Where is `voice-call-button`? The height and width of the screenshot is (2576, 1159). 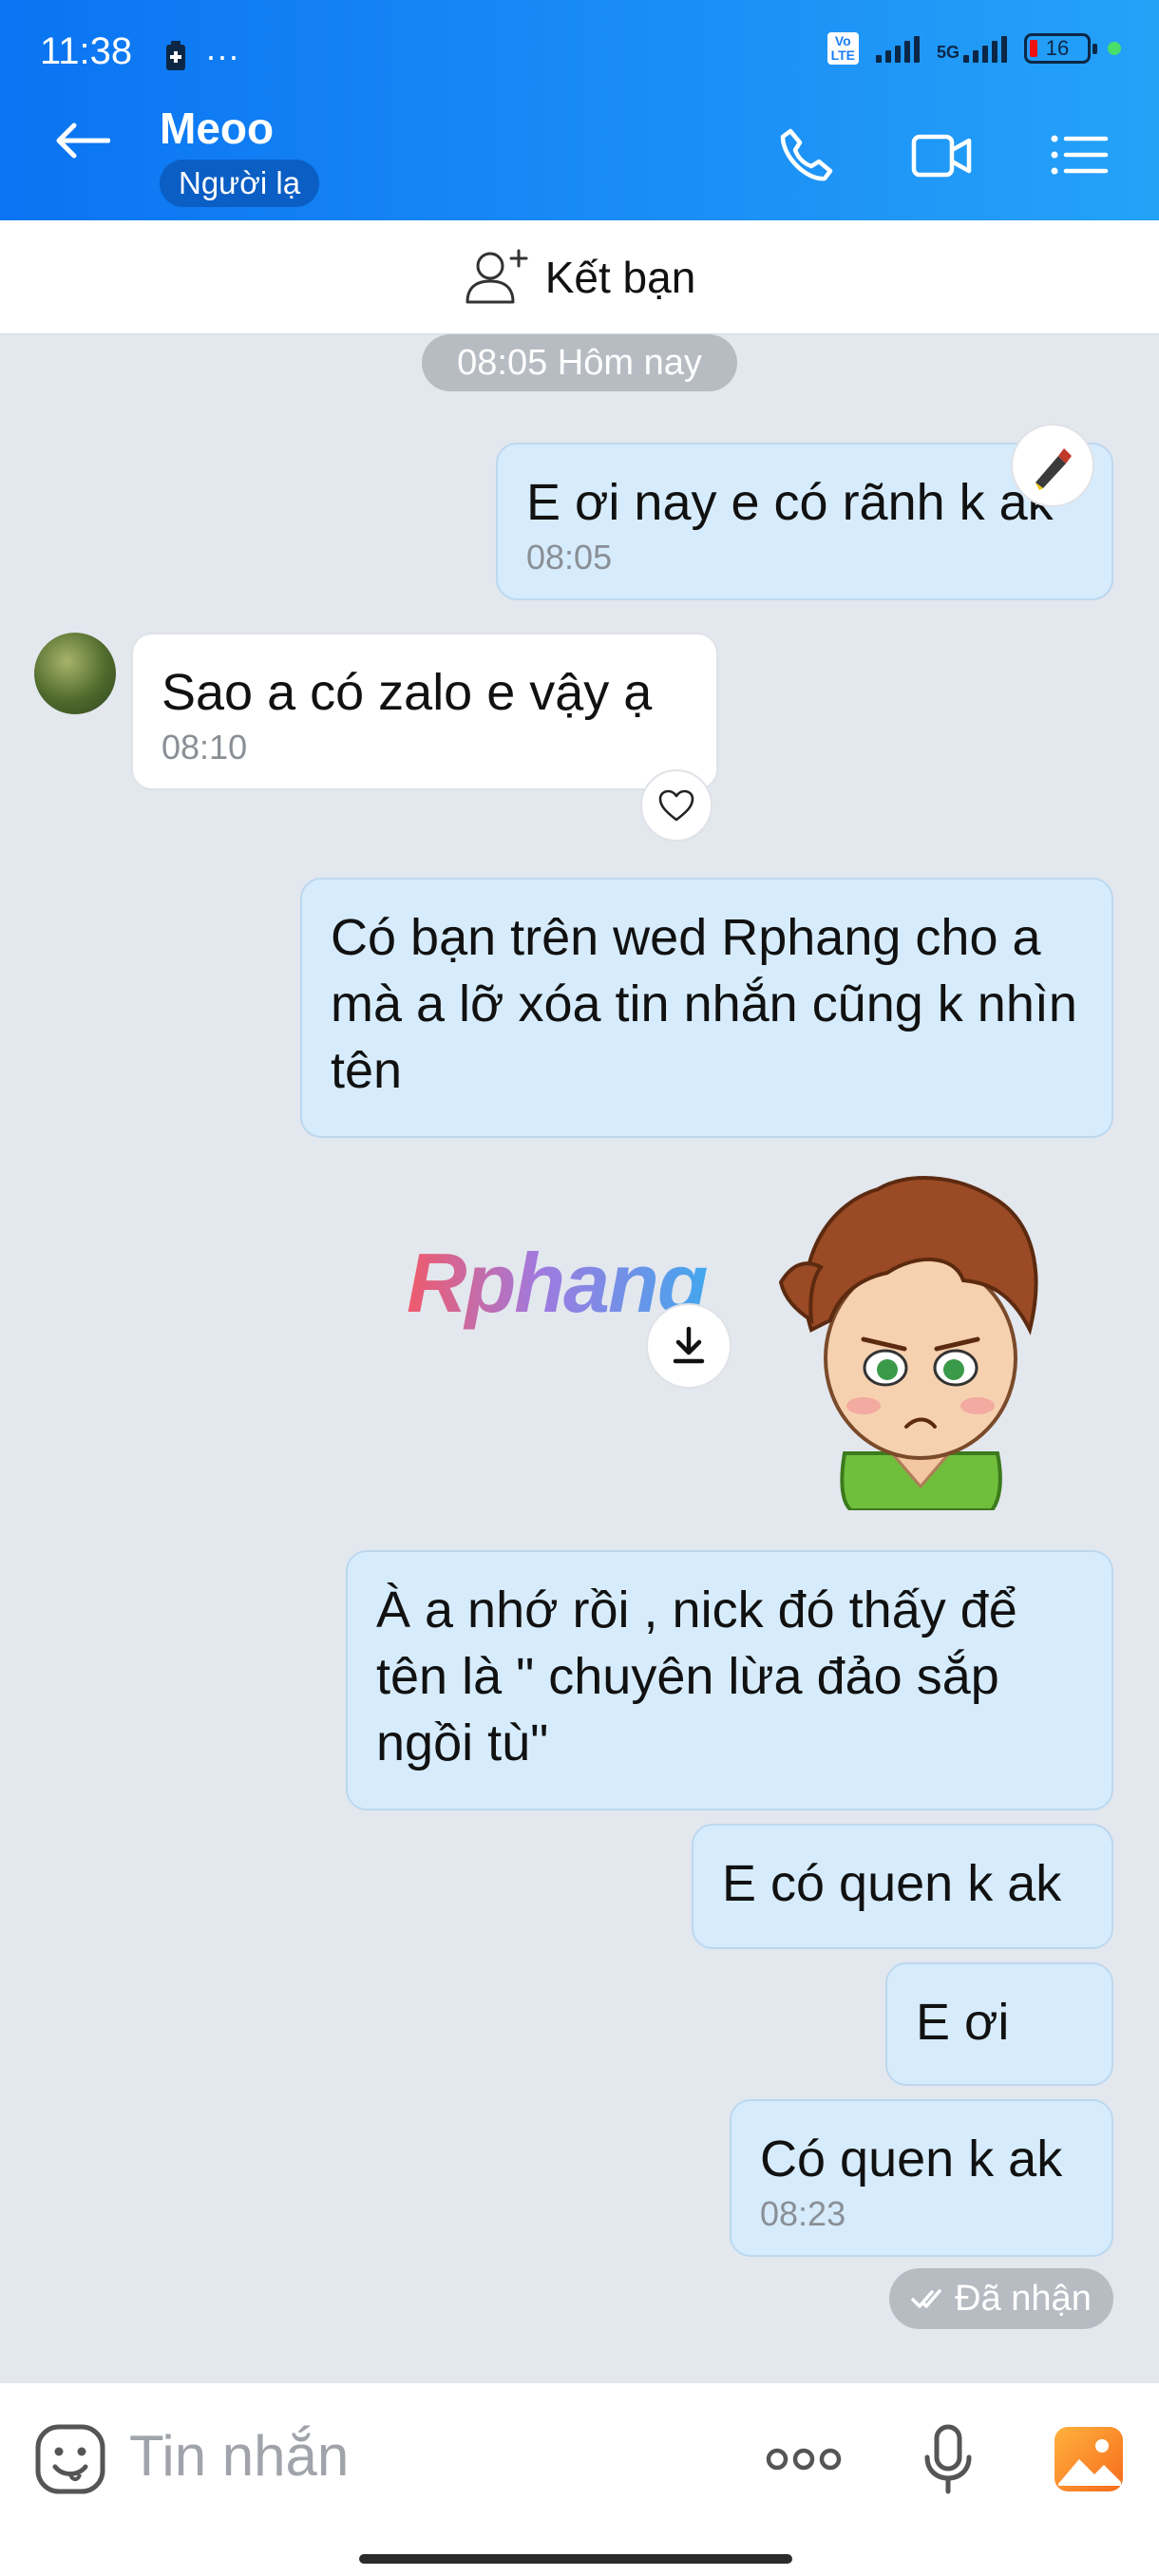
voice-call-button is located at coordinates (804, 155).